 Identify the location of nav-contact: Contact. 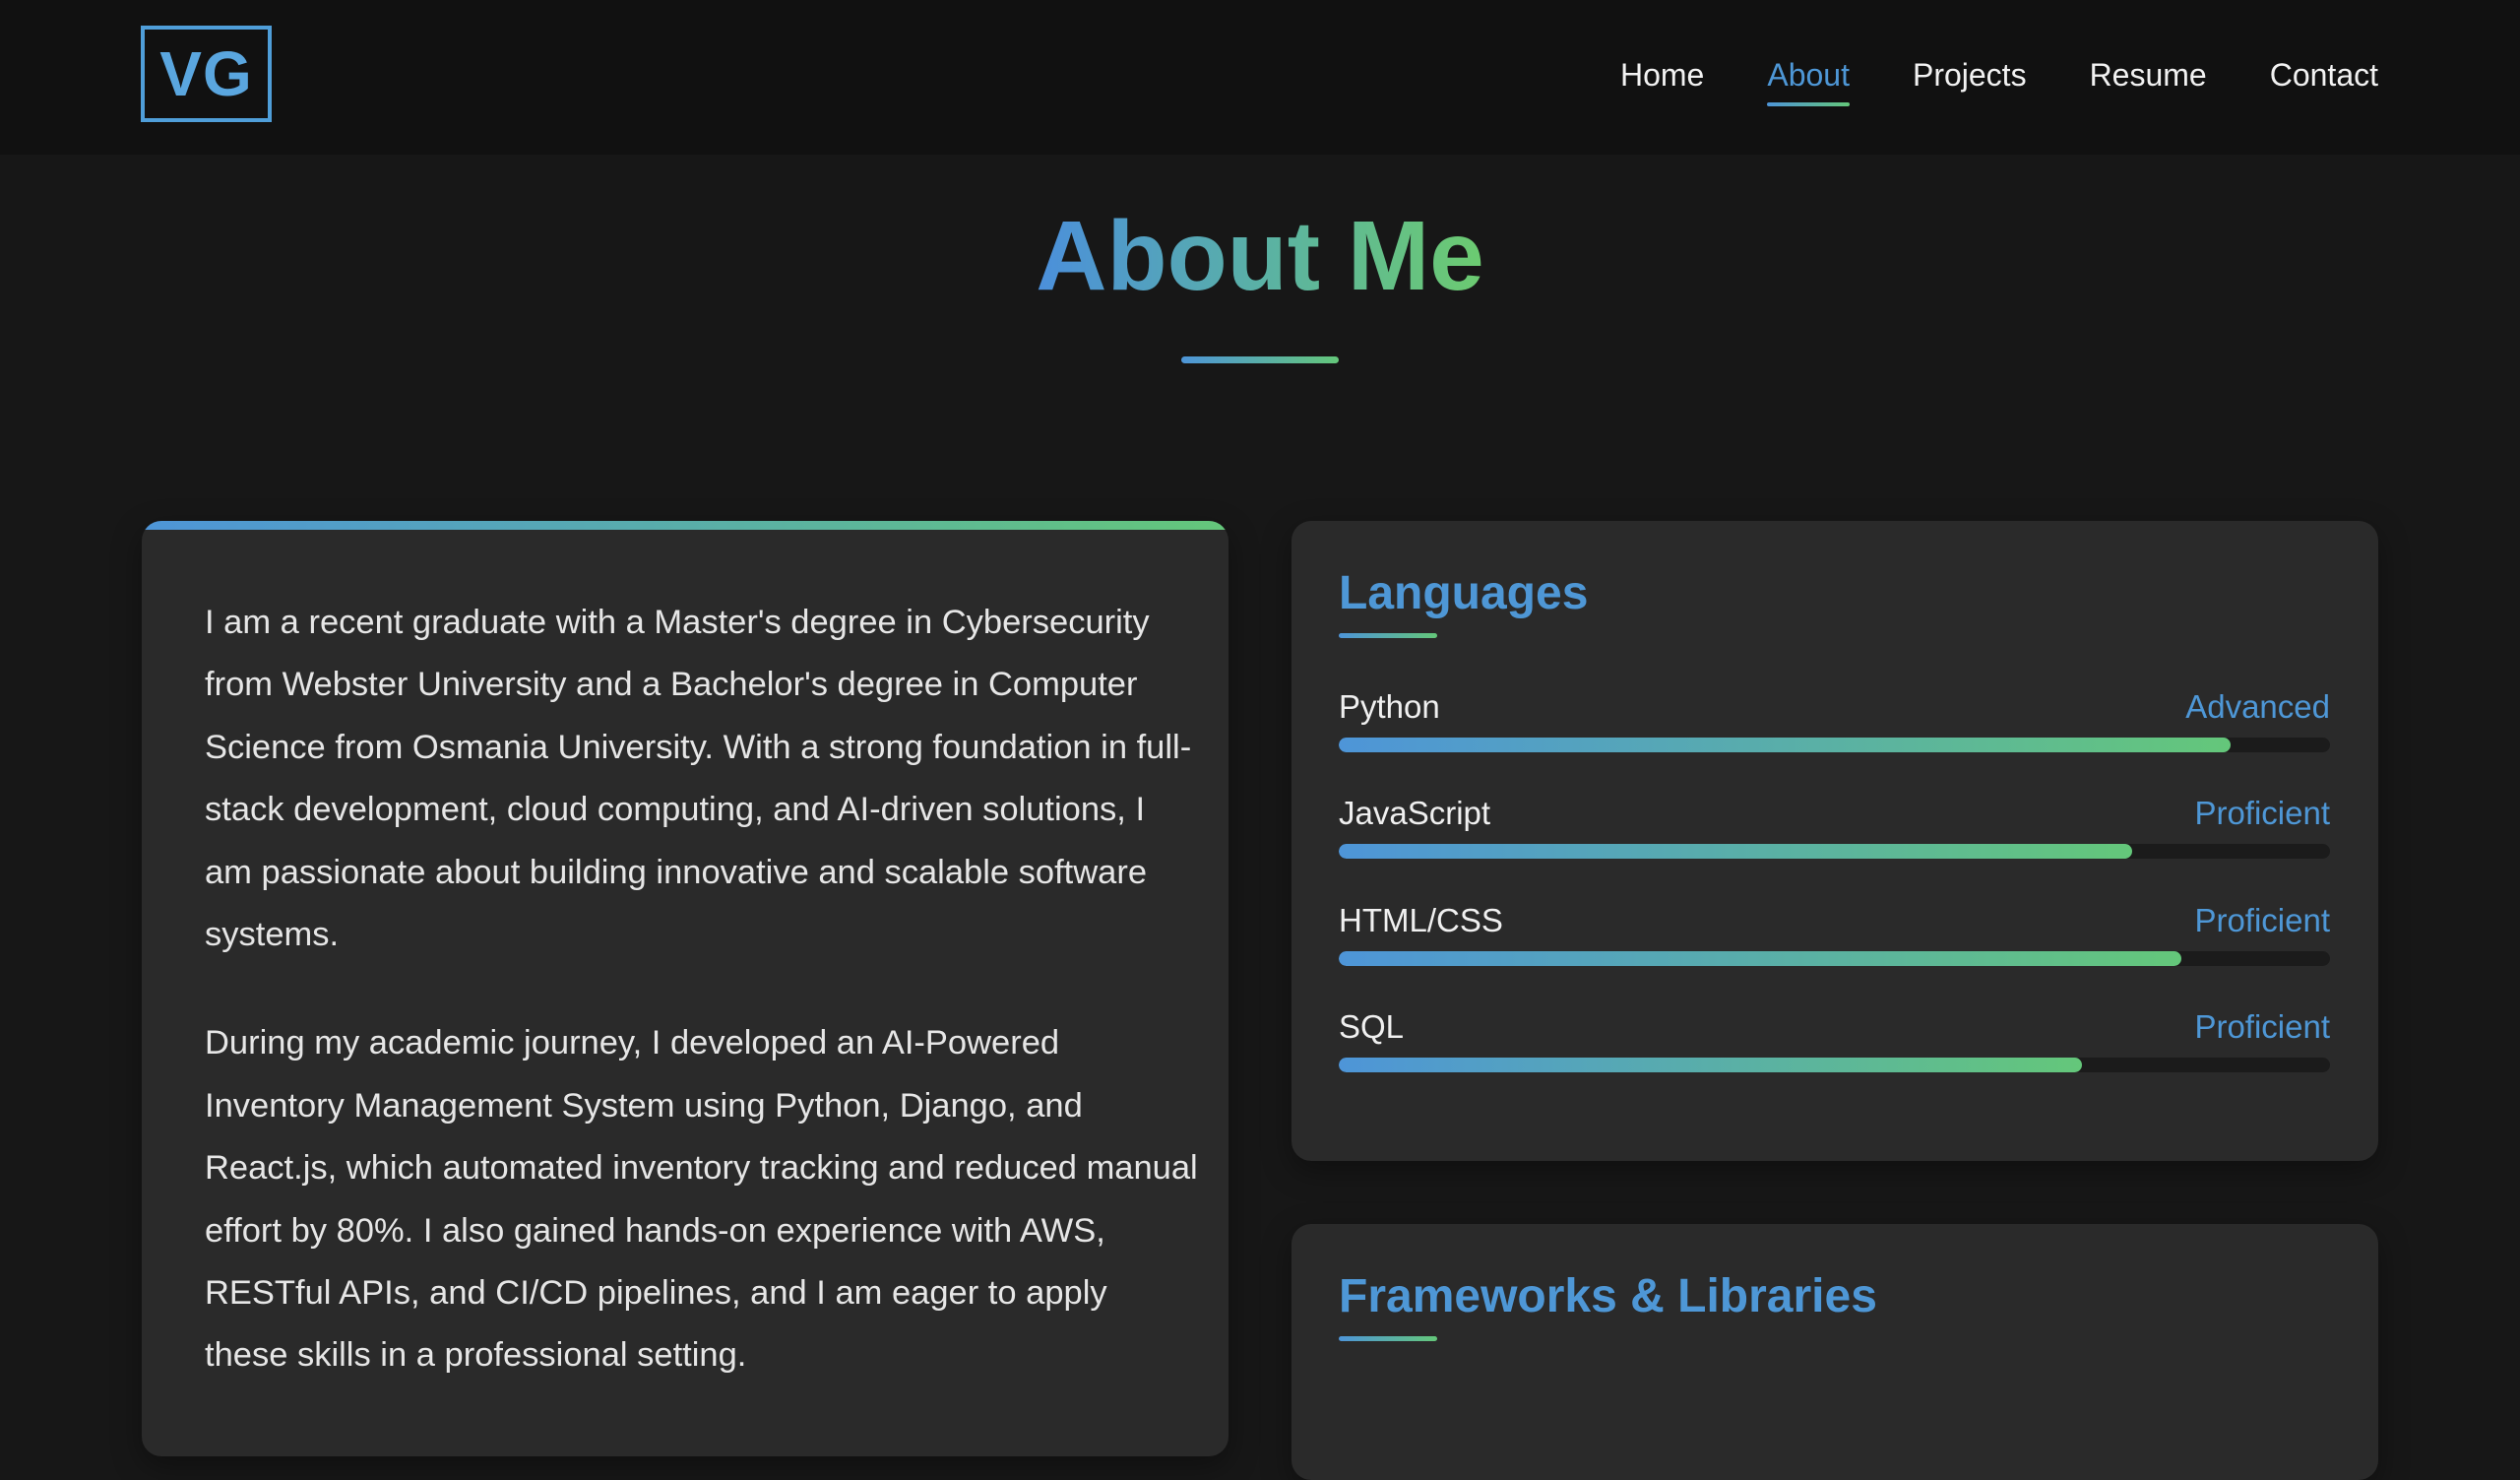
(2324, 74).